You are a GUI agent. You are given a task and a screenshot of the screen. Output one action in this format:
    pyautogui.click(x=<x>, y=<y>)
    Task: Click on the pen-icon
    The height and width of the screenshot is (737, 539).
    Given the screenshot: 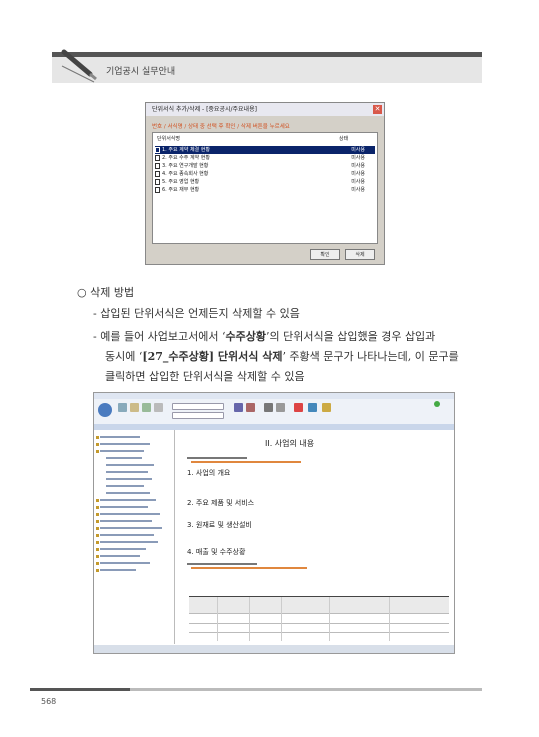 What is the action you would take?
    pyautogui.click(x=79, y=66)
    